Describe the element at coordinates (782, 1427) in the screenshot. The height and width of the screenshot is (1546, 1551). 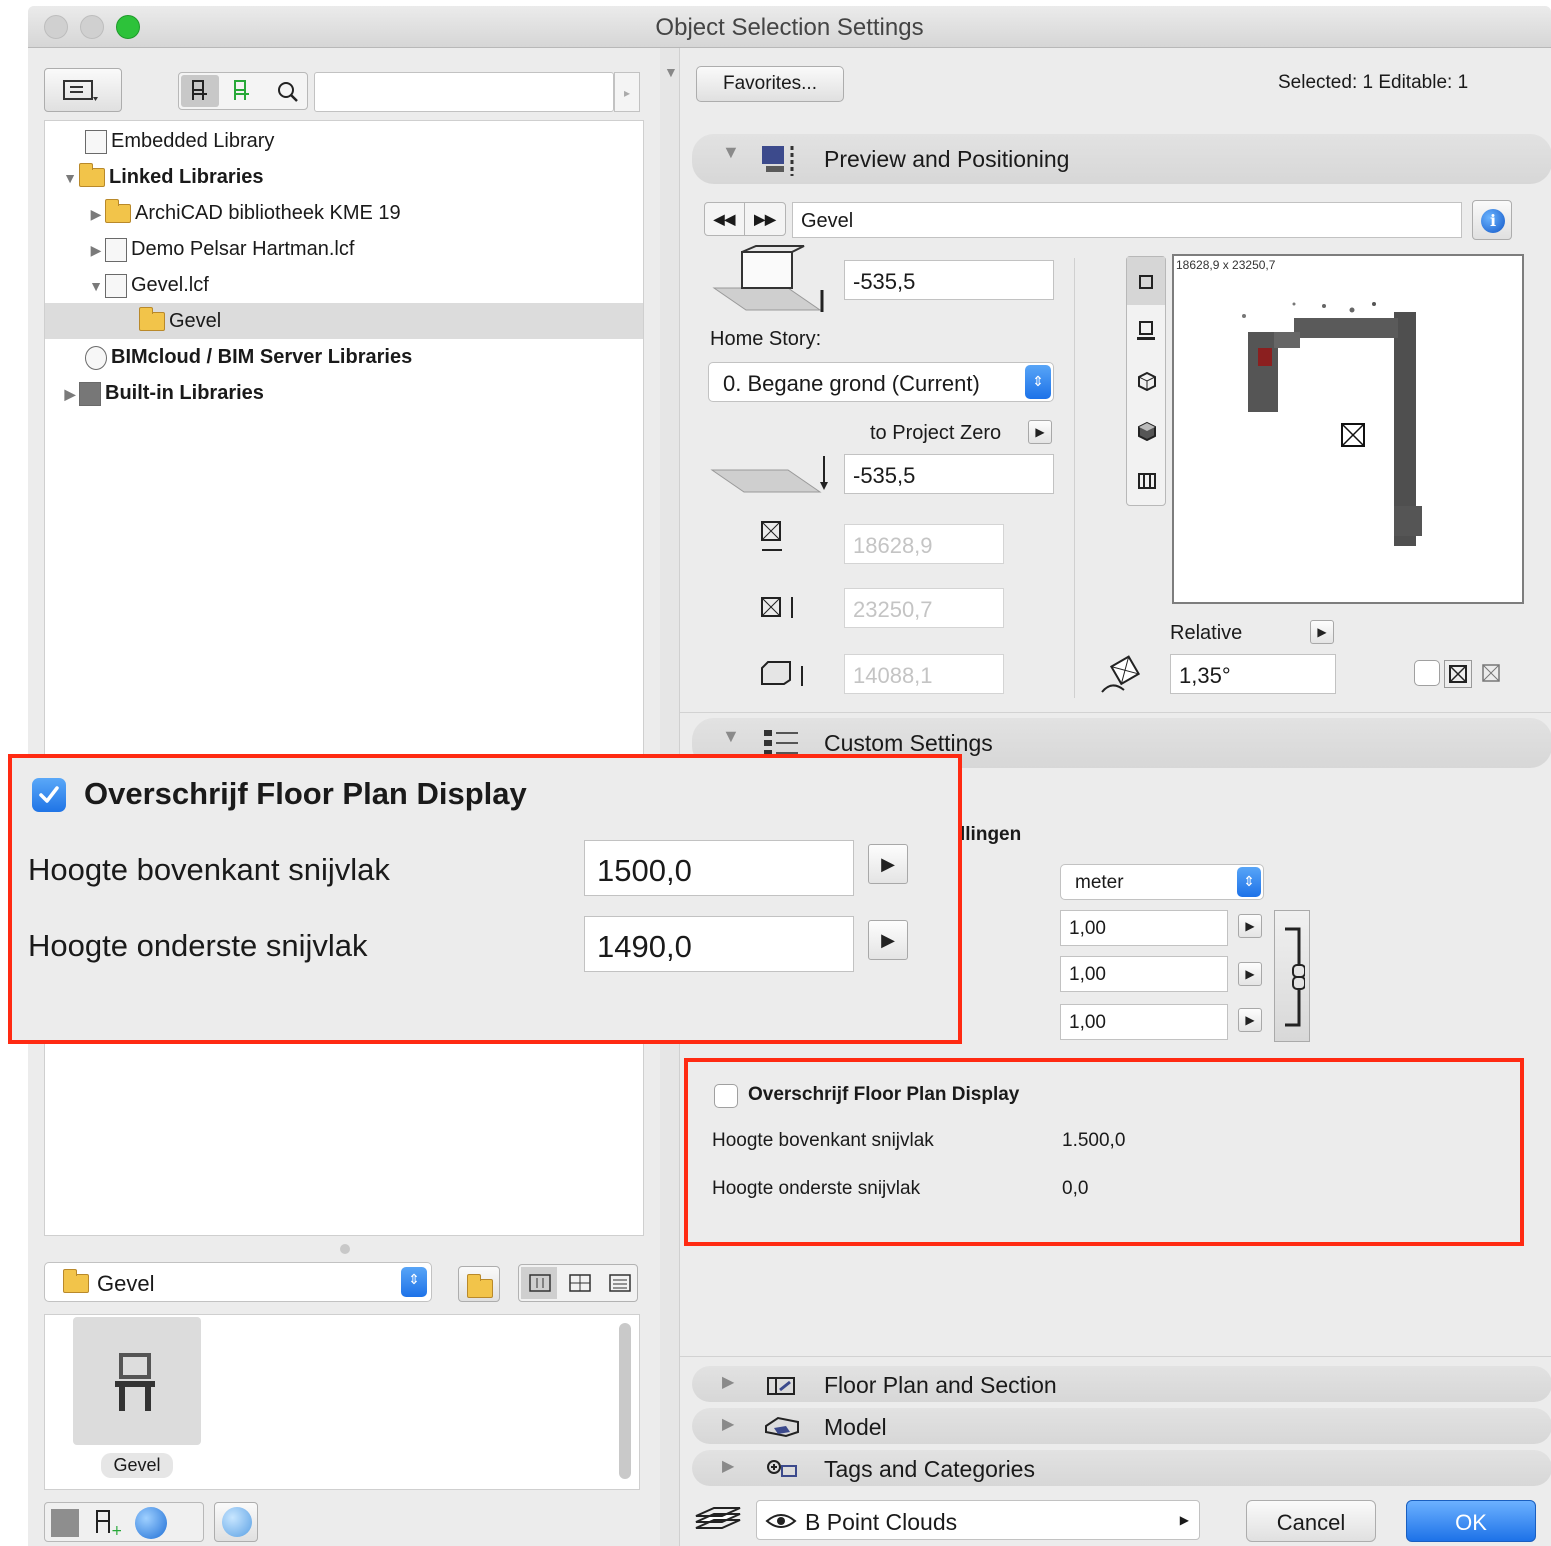
I see `model-icon` at that location.